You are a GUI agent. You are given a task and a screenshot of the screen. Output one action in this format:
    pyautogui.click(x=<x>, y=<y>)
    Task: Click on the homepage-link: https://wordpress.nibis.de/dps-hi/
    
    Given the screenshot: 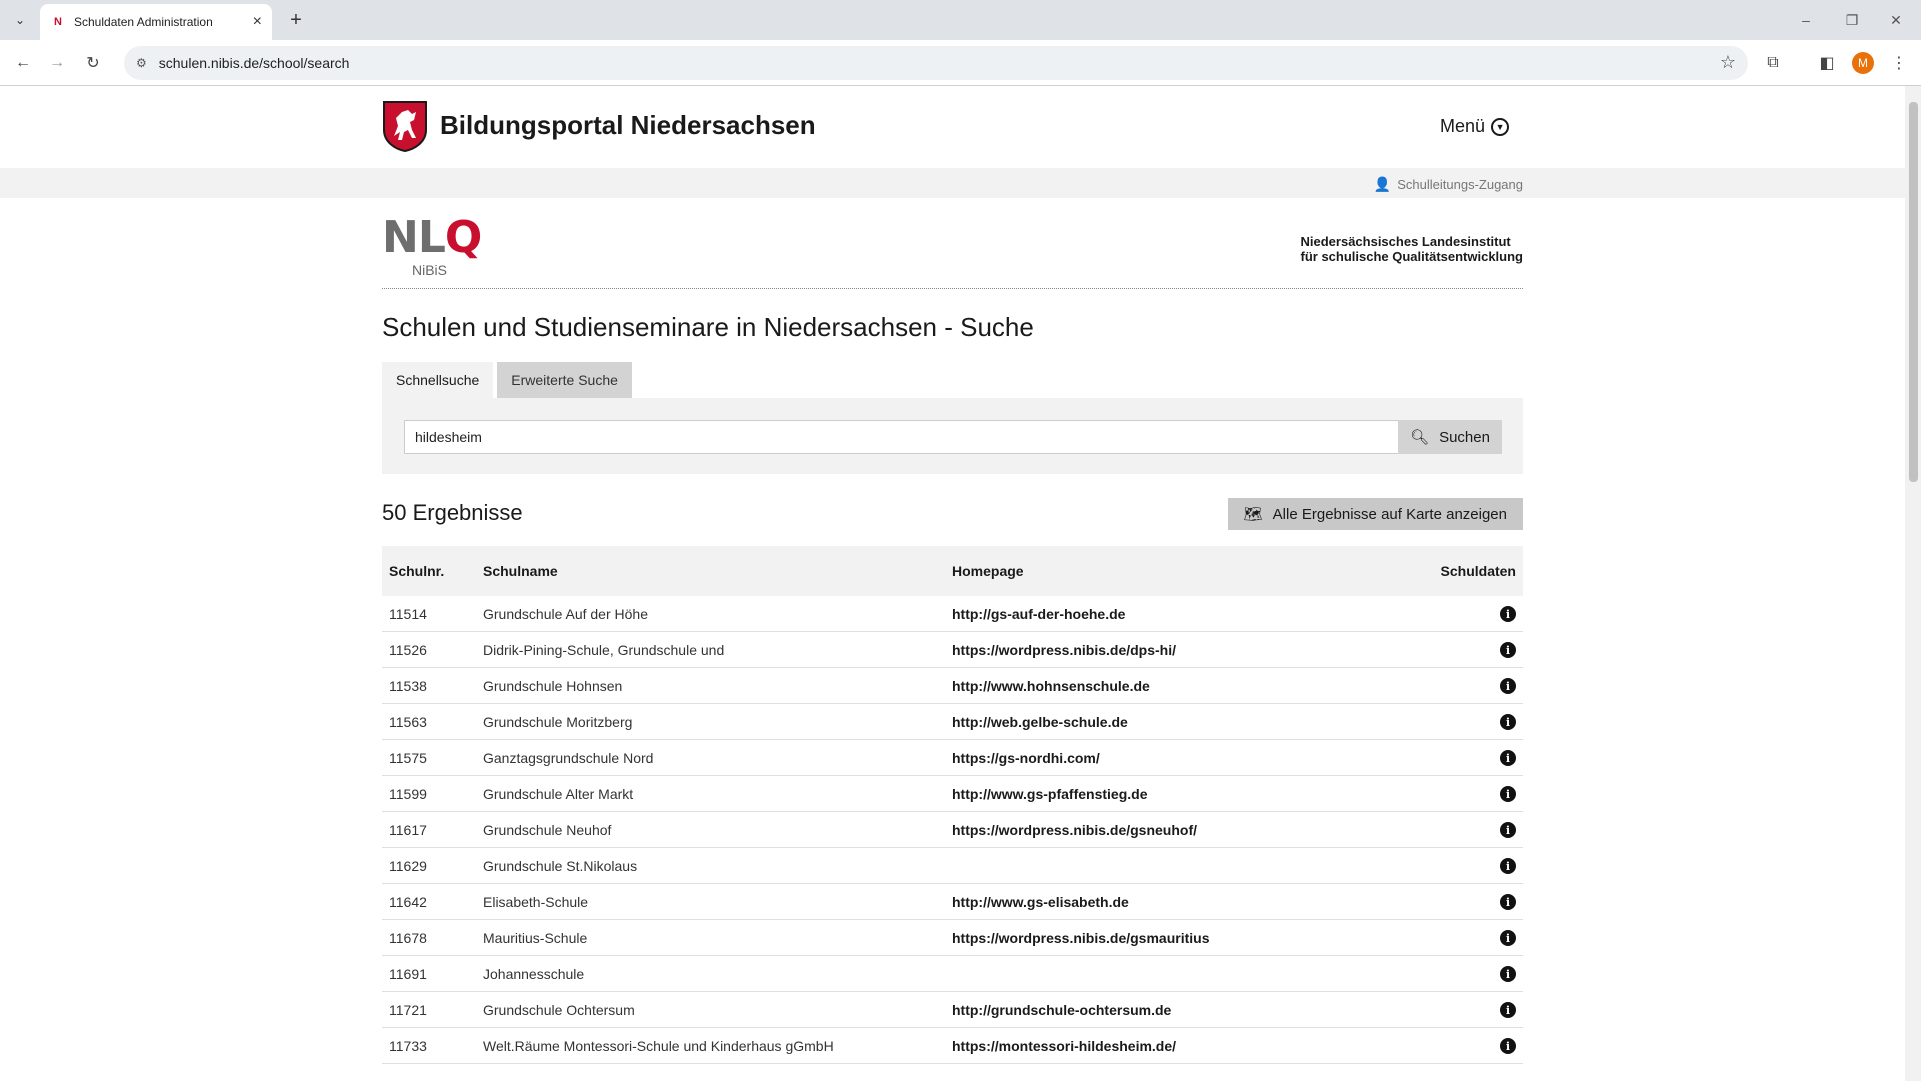 What is the action you would take?
    pyautogui.click(x=1185, y=650)
    